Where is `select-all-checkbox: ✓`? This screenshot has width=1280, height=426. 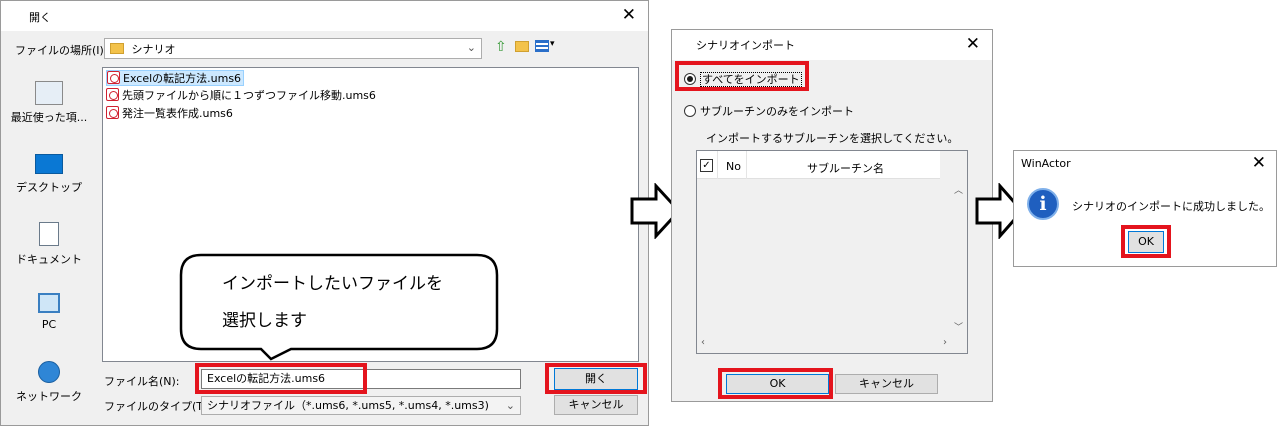 select-all-checkbox: ✓ is located at coordinates (706, 165).